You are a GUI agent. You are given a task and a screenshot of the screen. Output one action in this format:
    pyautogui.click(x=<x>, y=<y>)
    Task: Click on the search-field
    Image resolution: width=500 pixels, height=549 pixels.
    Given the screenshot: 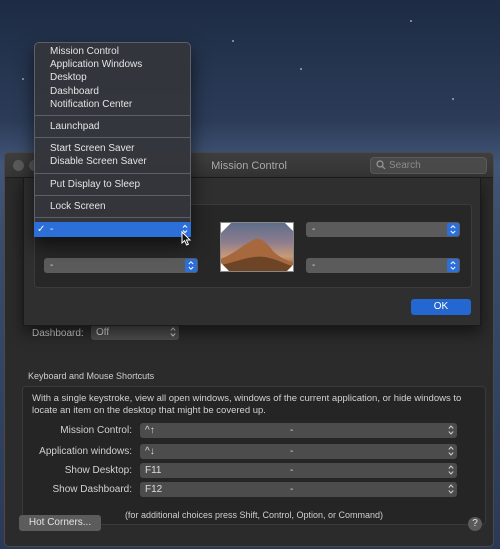 What is the action you would take?
    pyautogui.click(x=428, y=165)
    